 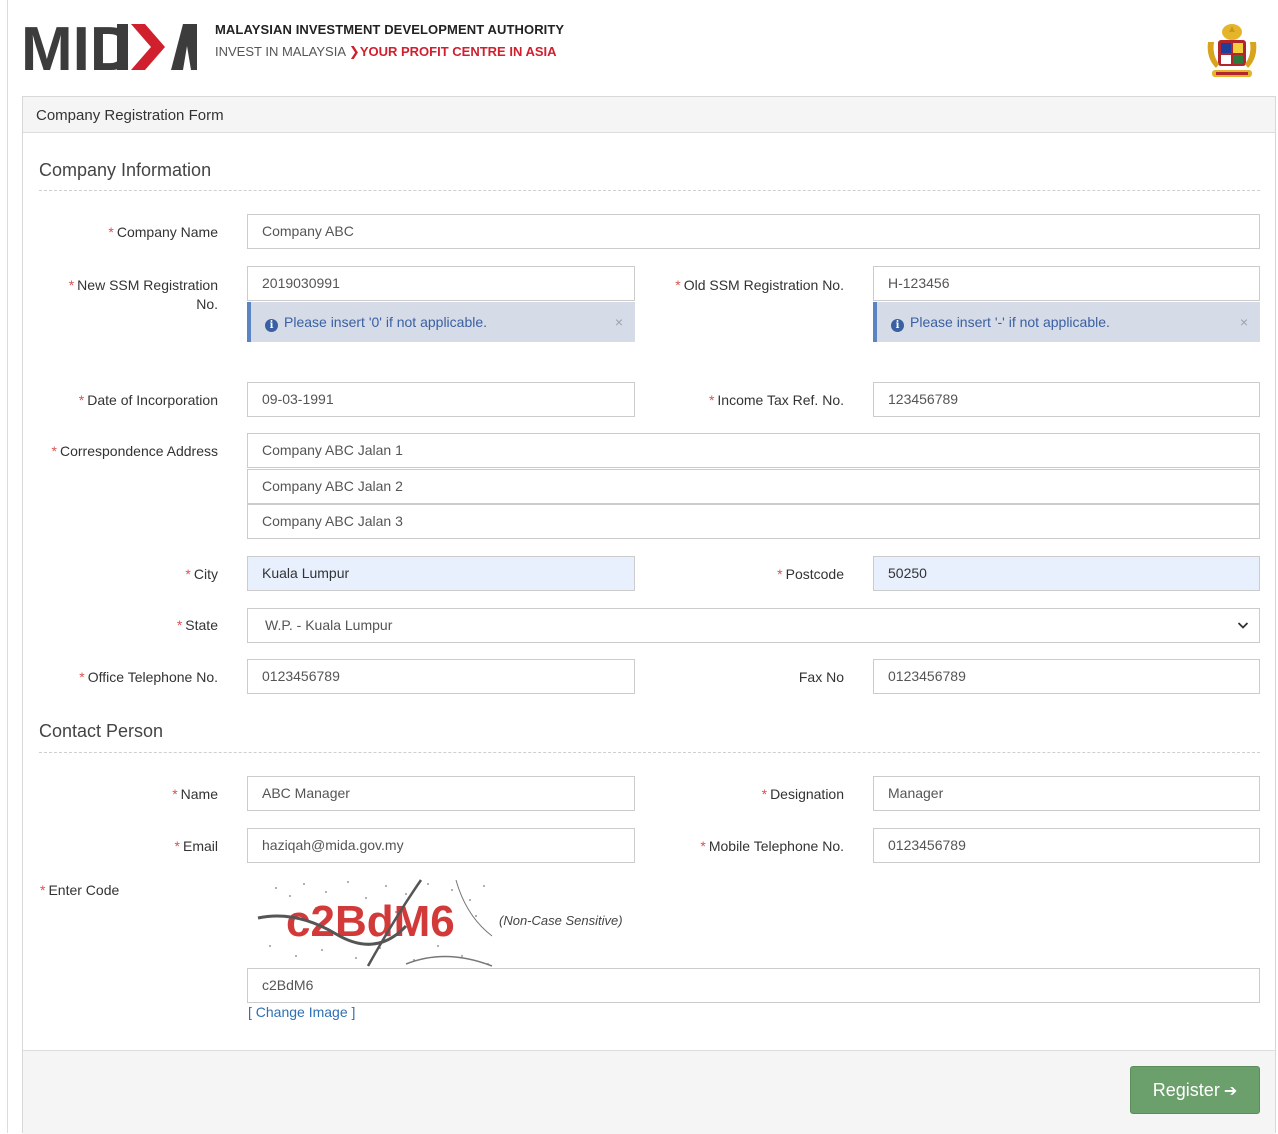 I want to click on contact-name-label: * Name, so click(x=195, y=794).